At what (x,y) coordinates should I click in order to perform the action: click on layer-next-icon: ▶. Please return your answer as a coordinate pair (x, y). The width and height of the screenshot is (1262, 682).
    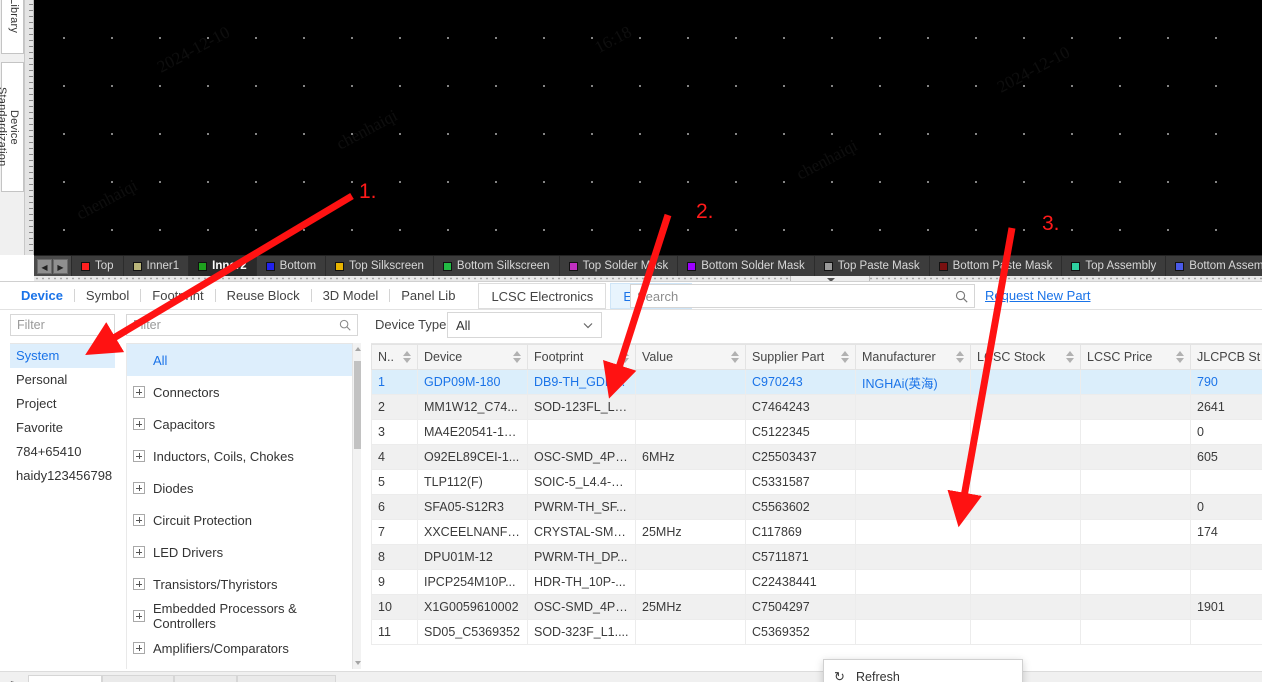
    Looking at the image, I should click on (60, 266).